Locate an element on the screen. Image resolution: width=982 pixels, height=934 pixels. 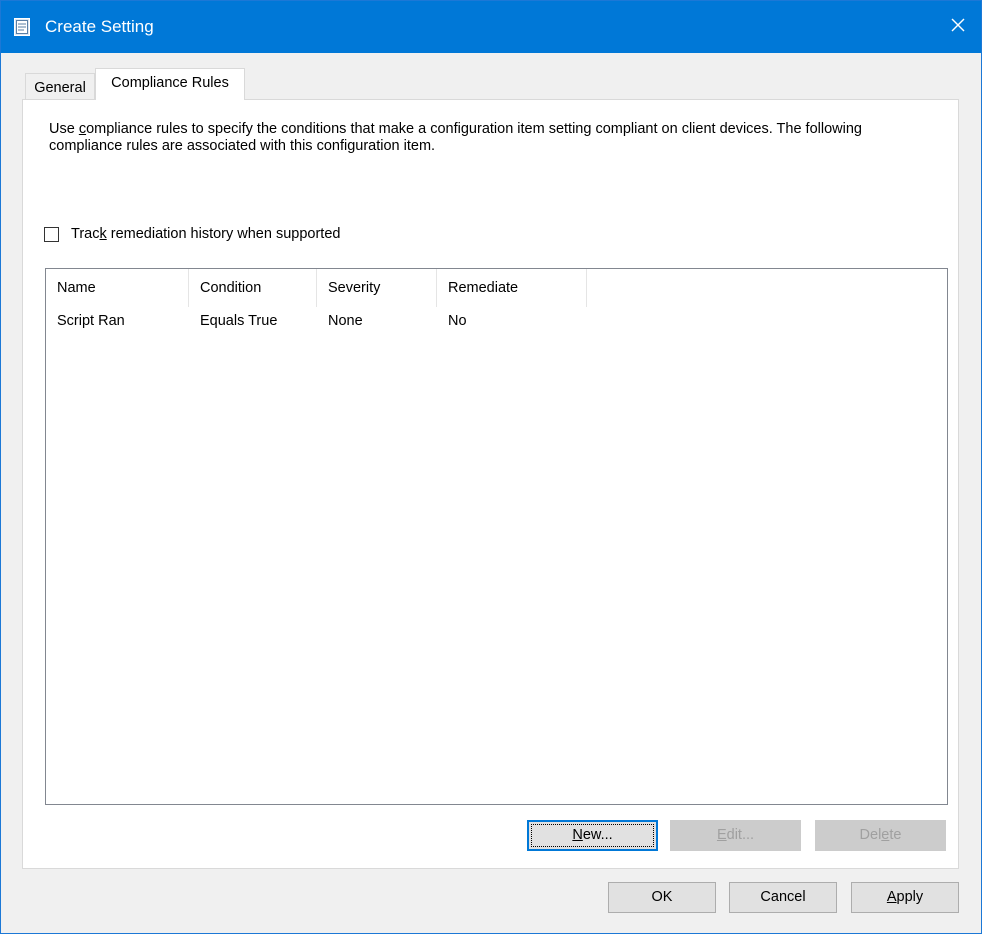
column-header-name: Name is located at coordinates (117, 288).